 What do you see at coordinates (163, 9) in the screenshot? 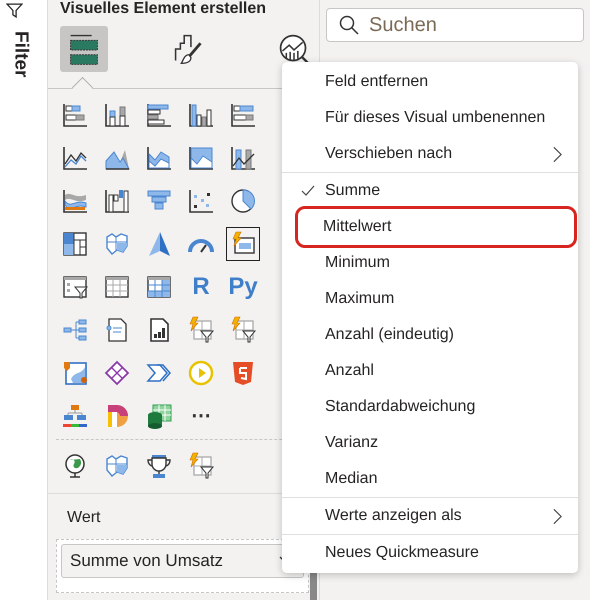
I see `pane-title: Visuelles Element erstellen` at bounding box center [163, 9].